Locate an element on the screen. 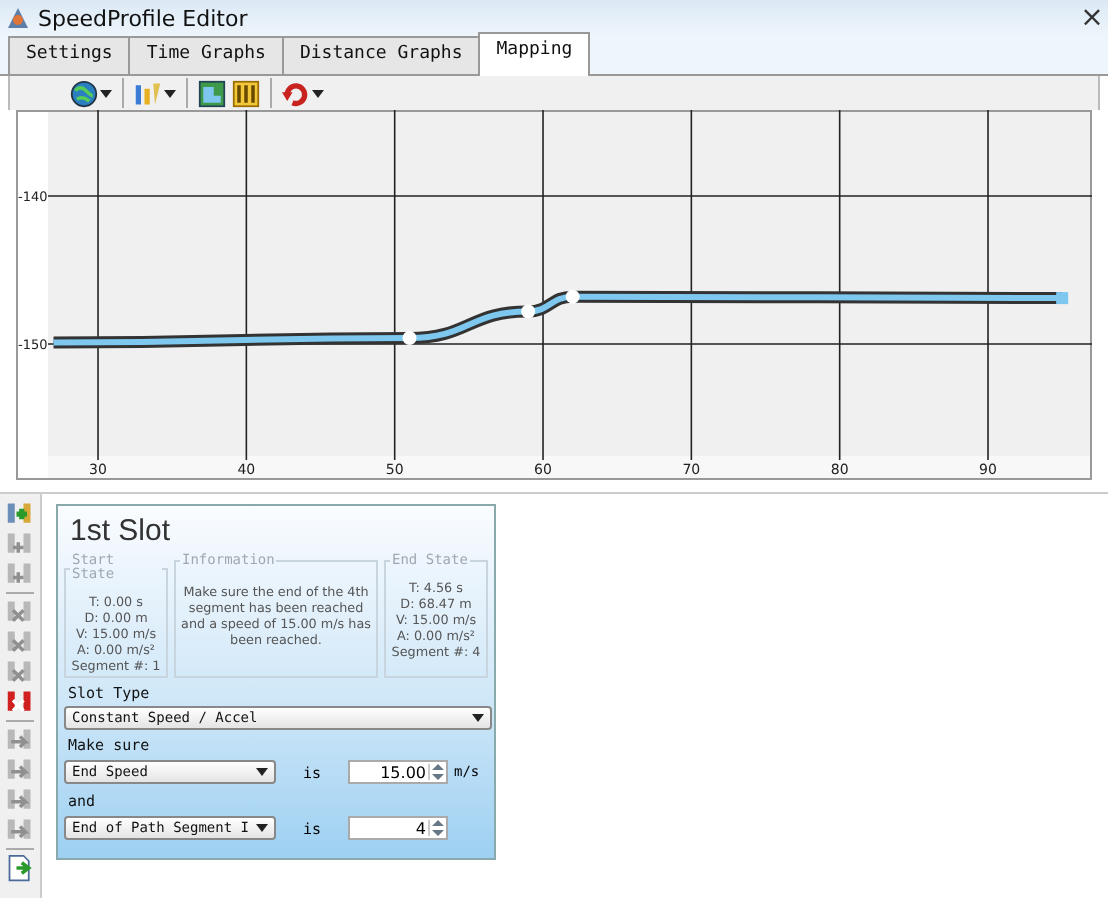  tab: Settings is located at coordinates (69, 55).